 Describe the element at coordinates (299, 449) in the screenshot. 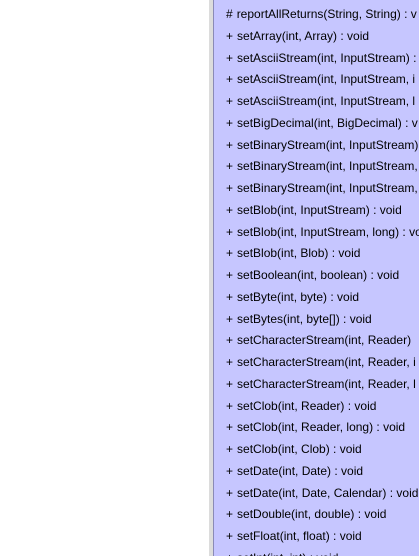

I see `method-signature: setClob(int, Clob) : void` at that location.